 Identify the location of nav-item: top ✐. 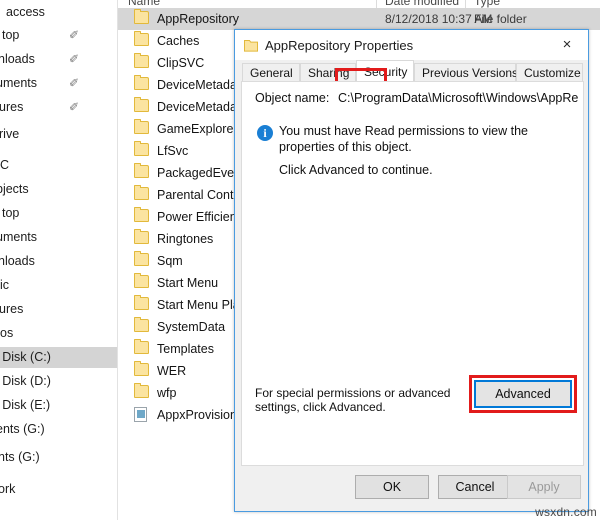
(58, 35).